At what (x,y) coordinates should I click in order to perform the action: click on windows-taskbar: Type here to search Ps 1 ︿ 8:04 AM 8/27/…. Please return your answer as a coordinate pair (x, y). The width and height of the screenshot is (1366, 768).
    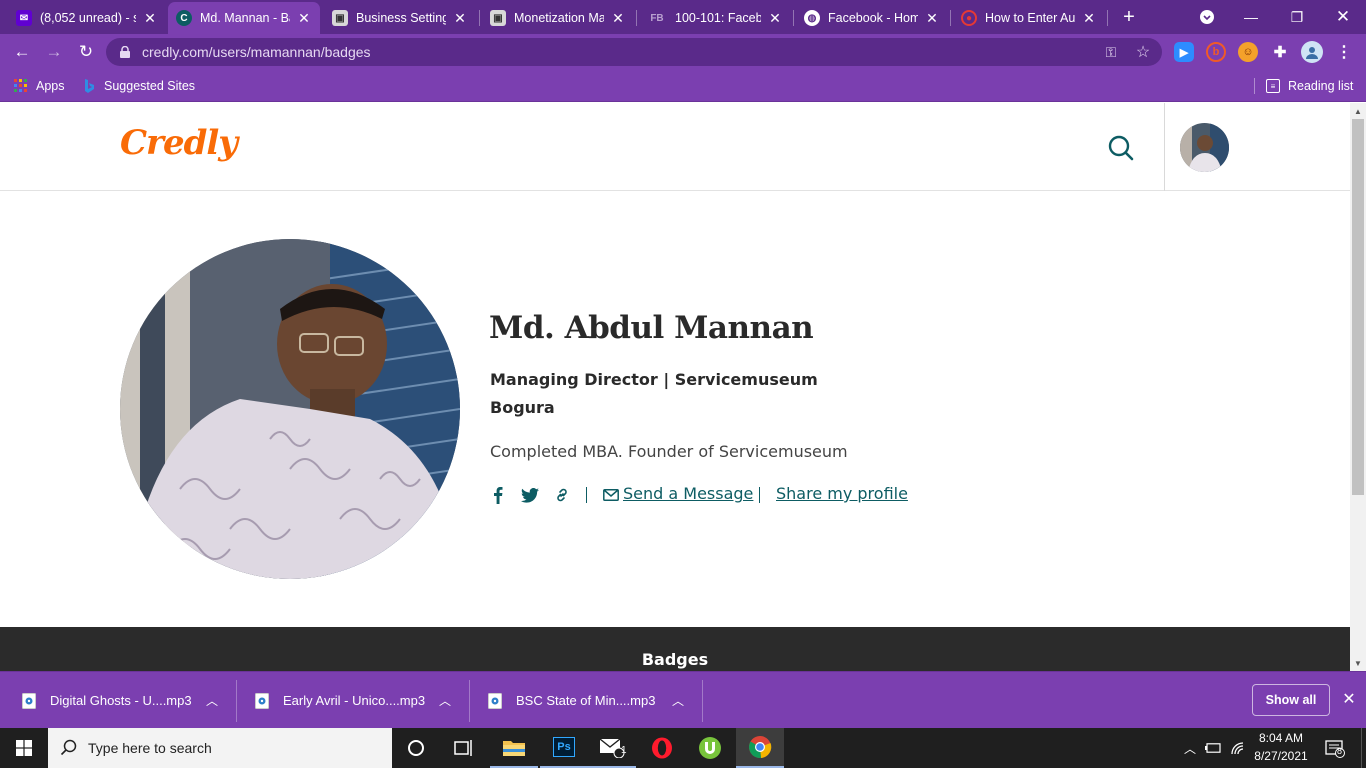
    Looking at the image, I should click on (683, 748).